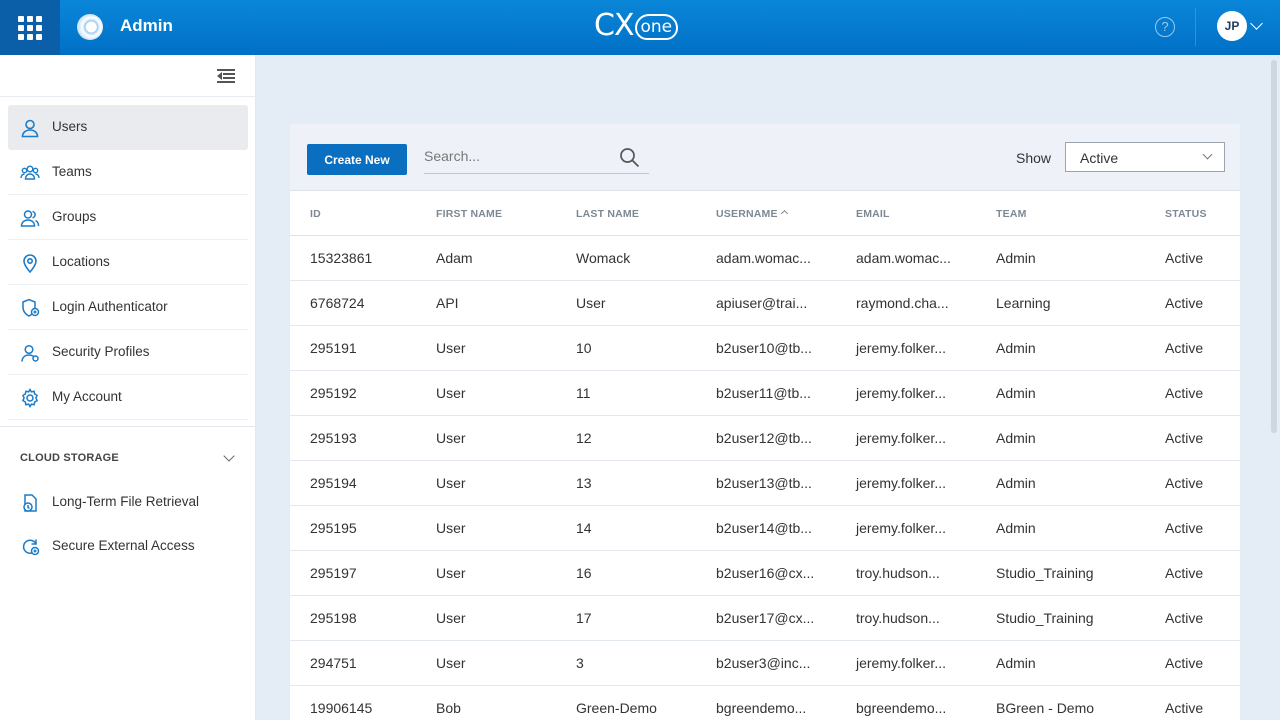 This screenshot has height=720, width=1280. What do you see at coordinates (1232, 26) in the screenshot?
I see `user-avatar: JP` at bounding box center [1232, 26].